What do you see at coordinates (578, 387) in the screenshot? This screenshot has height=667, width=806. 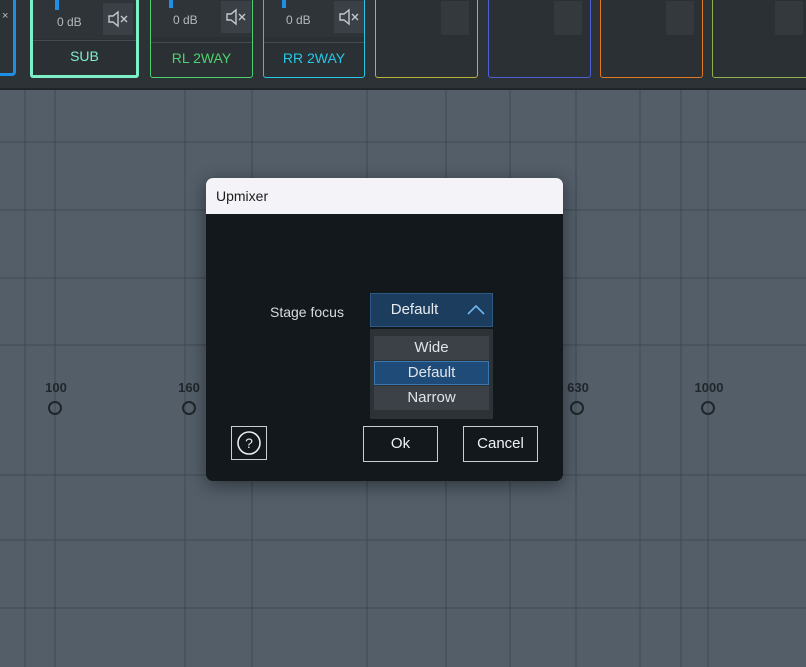 I see `frequency-label: 630` at bounding box center [578, 387].